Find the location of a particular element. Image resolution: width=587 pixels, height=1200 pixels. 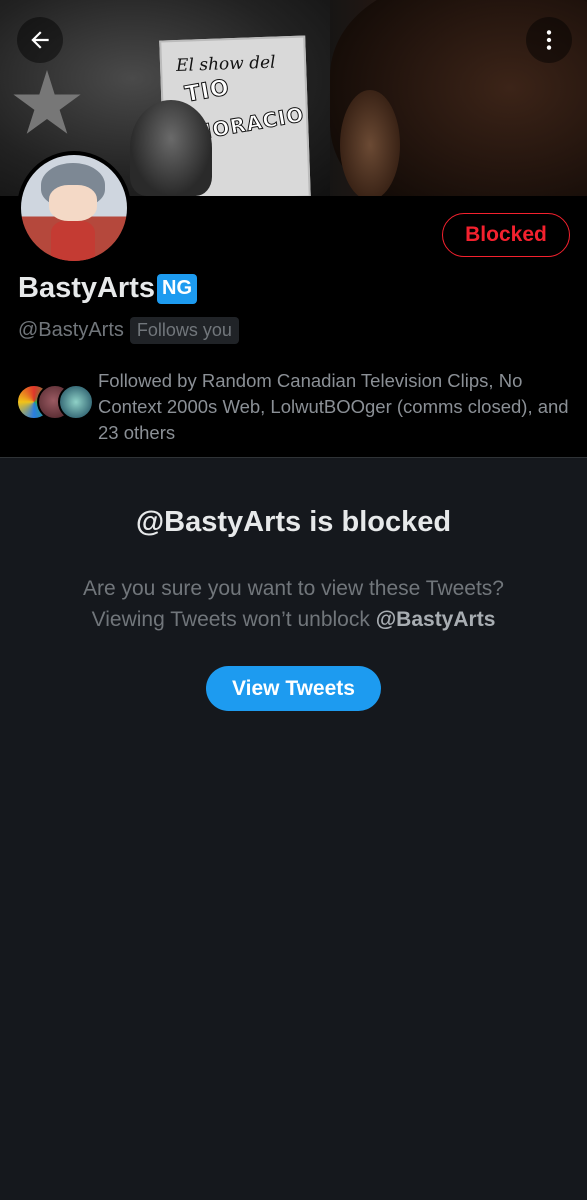

followed-by-prefix: Followed by is located at coordinates (150, 380).